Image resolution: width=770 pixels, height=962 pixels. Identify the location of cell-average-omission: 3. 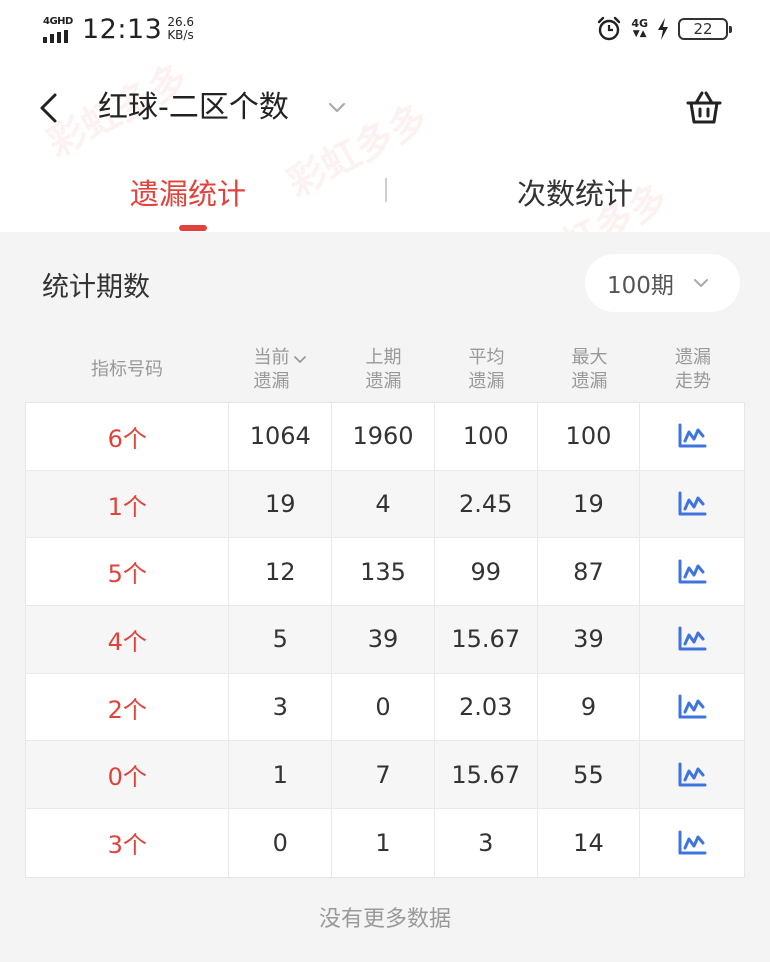
(486, 843).